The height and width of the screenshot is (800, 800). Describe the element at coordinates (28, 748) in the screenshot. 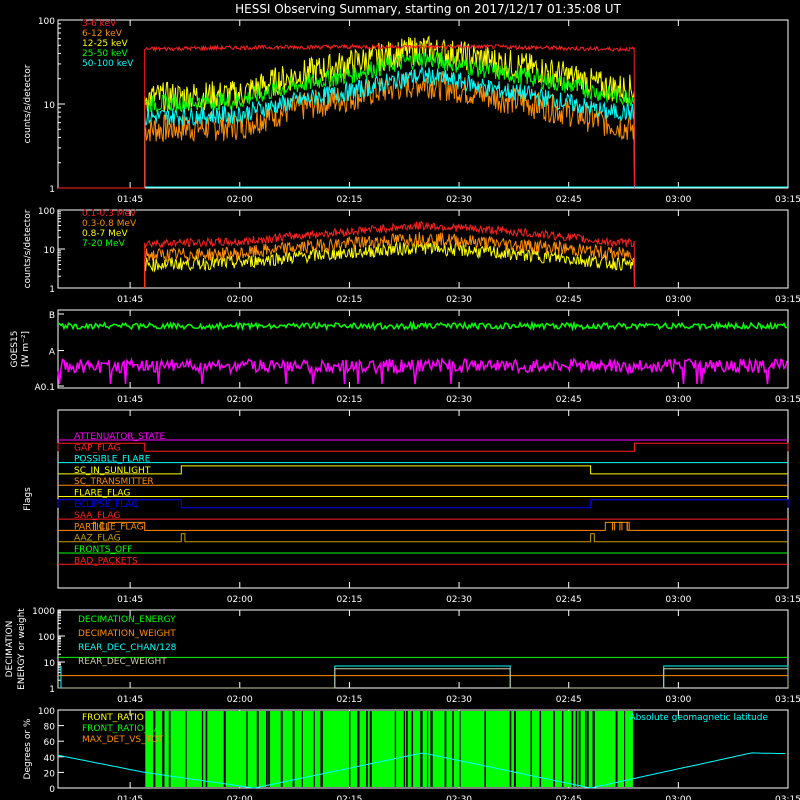

I see `y-axis-label: Degrees or %` at that location.